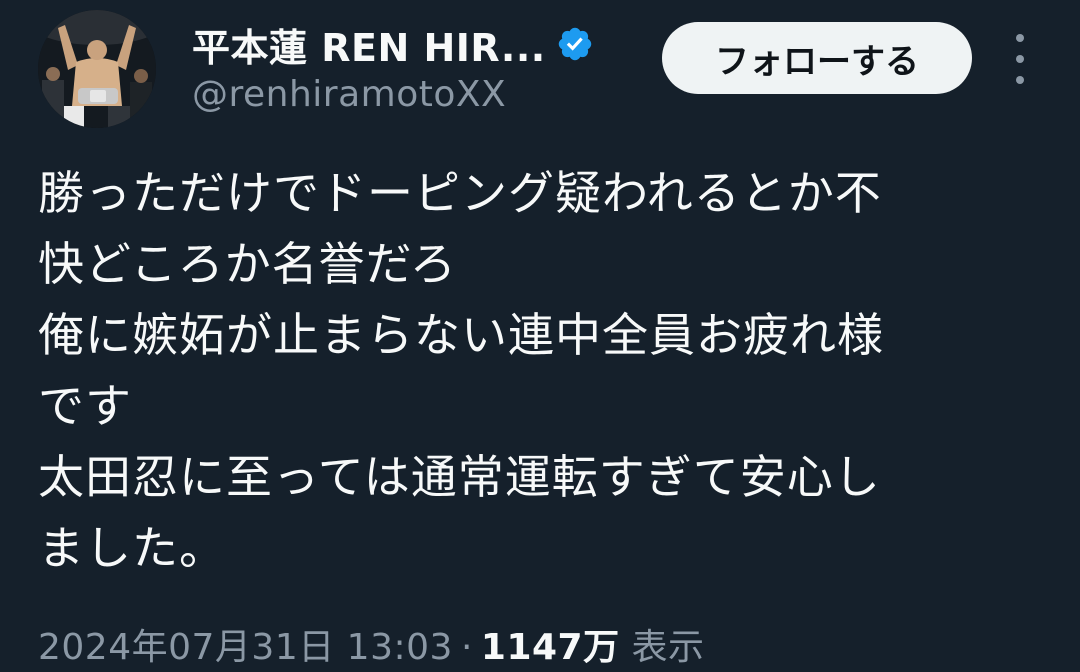 This screenshot has width=1080, height=672. What do you see at coordinates (461, 335) in the screenshot?
I see `tweet-text-line: 俺に嫉妬が止まらない連中全員お疲れ様` at bounding box center [461, 335].